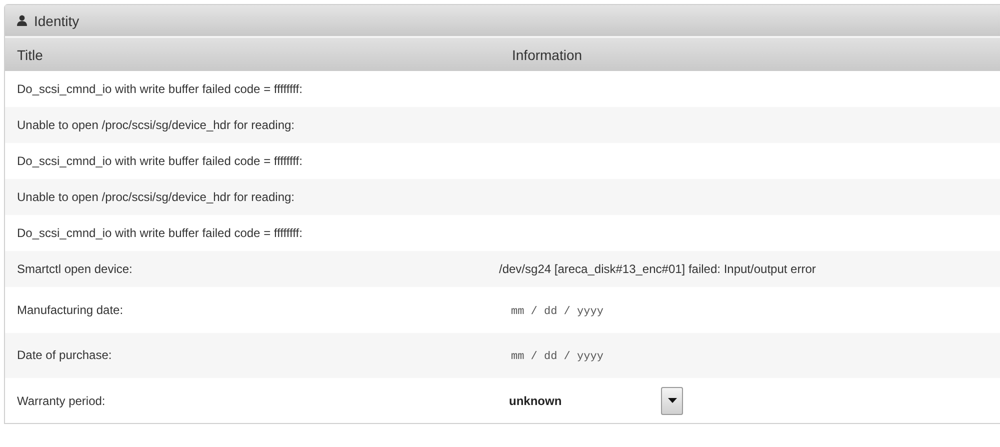 The width and height of the screenshot is (1000, 447). I want to click on panel-title: Identity, so click(57, 20).